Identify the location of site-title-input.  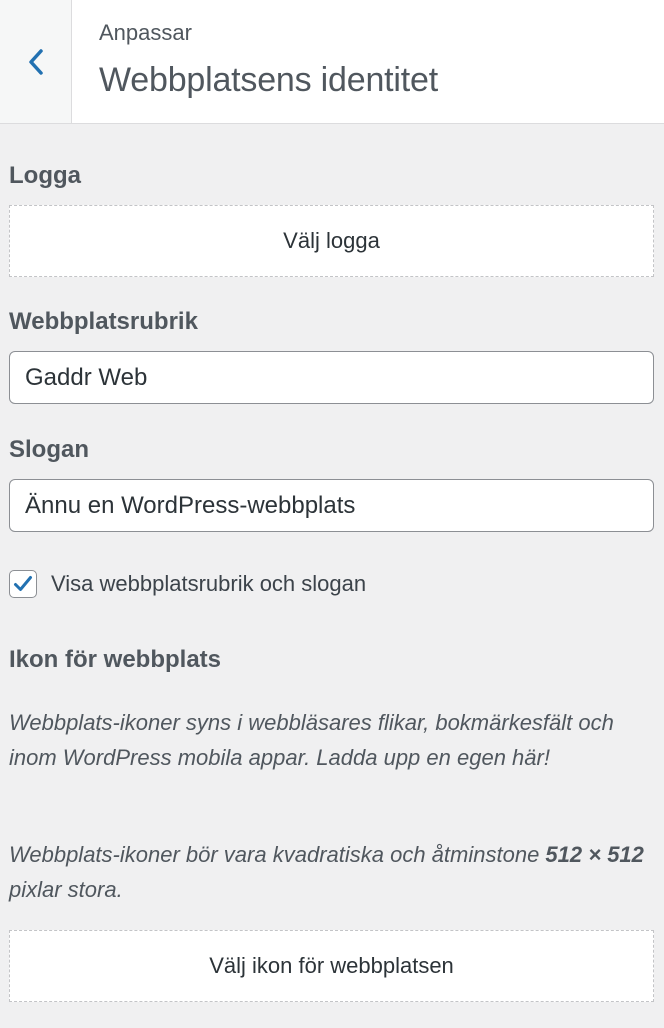
(331, 377).